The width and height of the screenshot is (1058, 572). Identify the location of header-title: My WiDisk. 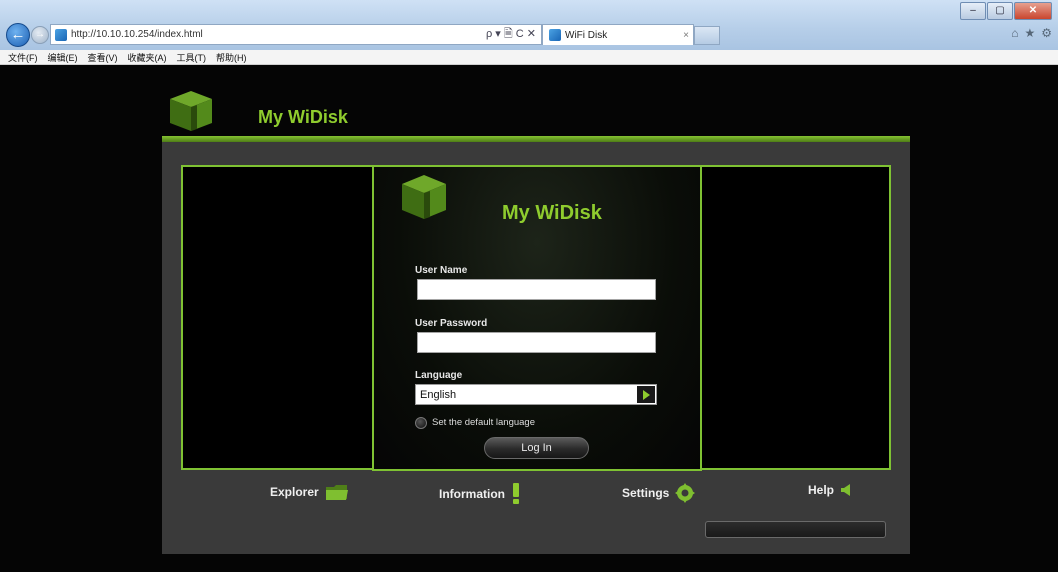
(303, 117).